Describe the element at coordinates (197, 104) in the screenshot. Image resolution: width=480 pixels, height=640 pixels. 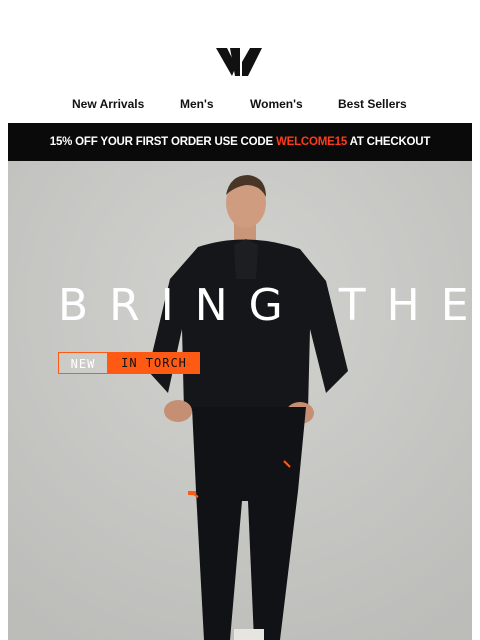
I see `nav-item-mens: Men's` at that location.